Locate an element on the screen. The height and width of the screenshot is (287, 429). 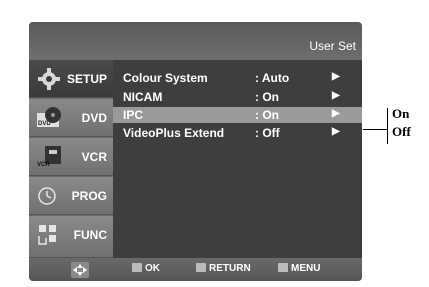
tab-setup: SETUP is located at coordinates (71, 79).